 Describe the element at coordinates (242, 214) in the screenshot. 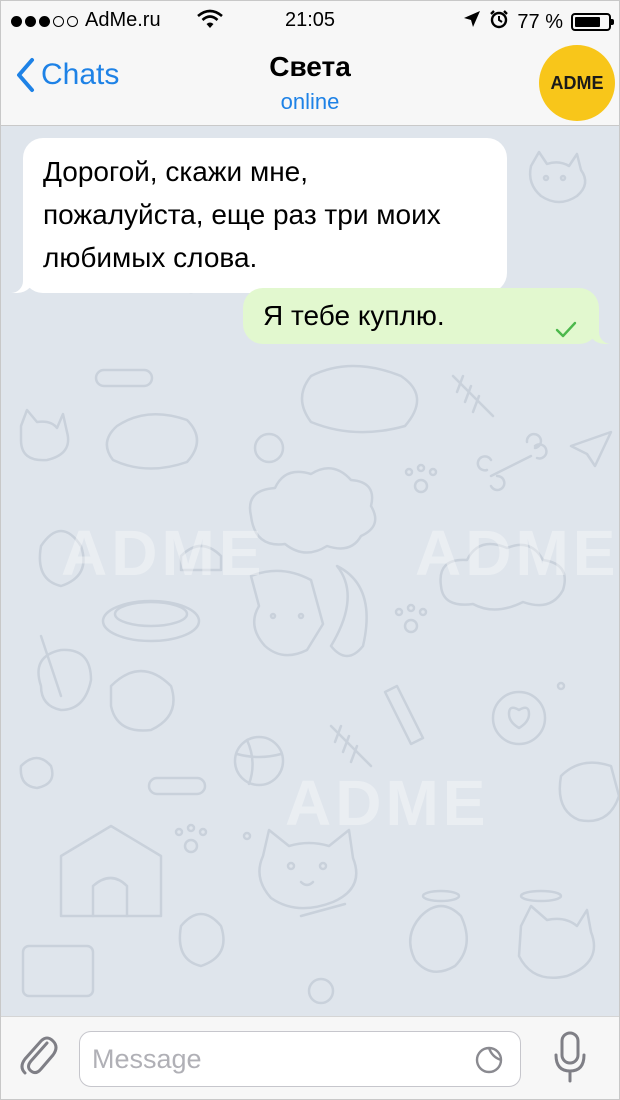

I see `message-line: пожалуйста, еще раз три моих` at that location.